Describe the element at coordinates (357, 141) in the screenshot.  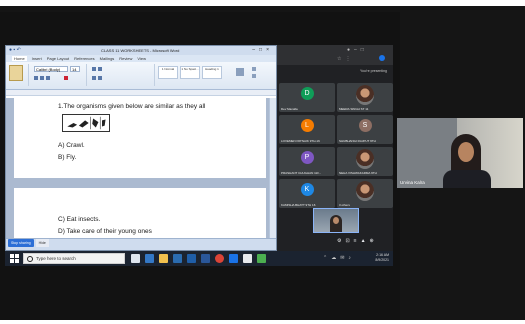
I see `participant-name: SHUBHANGI RAJPUT 9TH` at that location.